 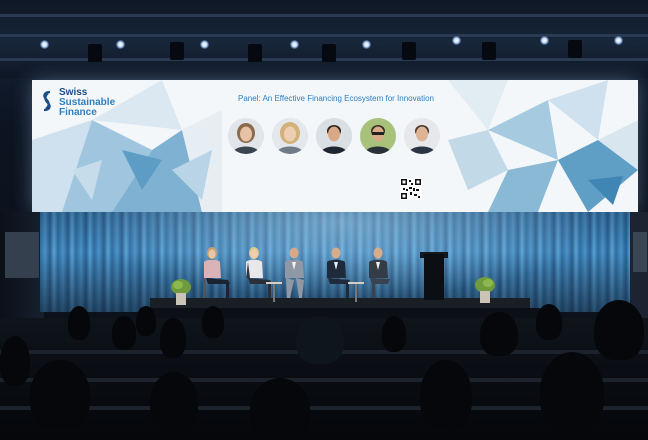 I want to click on swiss-sustainable-finance-logo: Swiss Sustainable Finance, so click(x=77, y=103).